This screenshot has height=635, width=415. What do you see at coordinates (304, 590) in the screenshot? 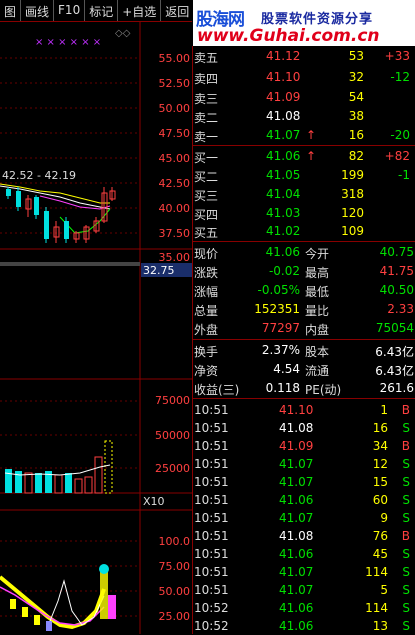
I see `tick-row: 10:51 41.07 5 S` at bounding box center [304, 590].